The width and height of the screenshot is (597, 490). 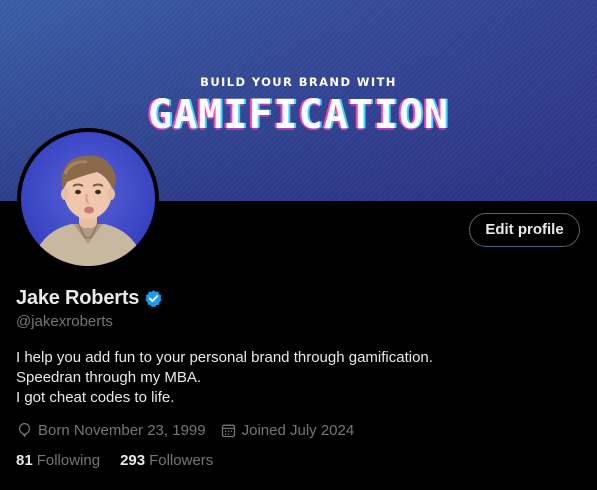 I want to click on verified-badge-icon, so click(x=153, y=298).